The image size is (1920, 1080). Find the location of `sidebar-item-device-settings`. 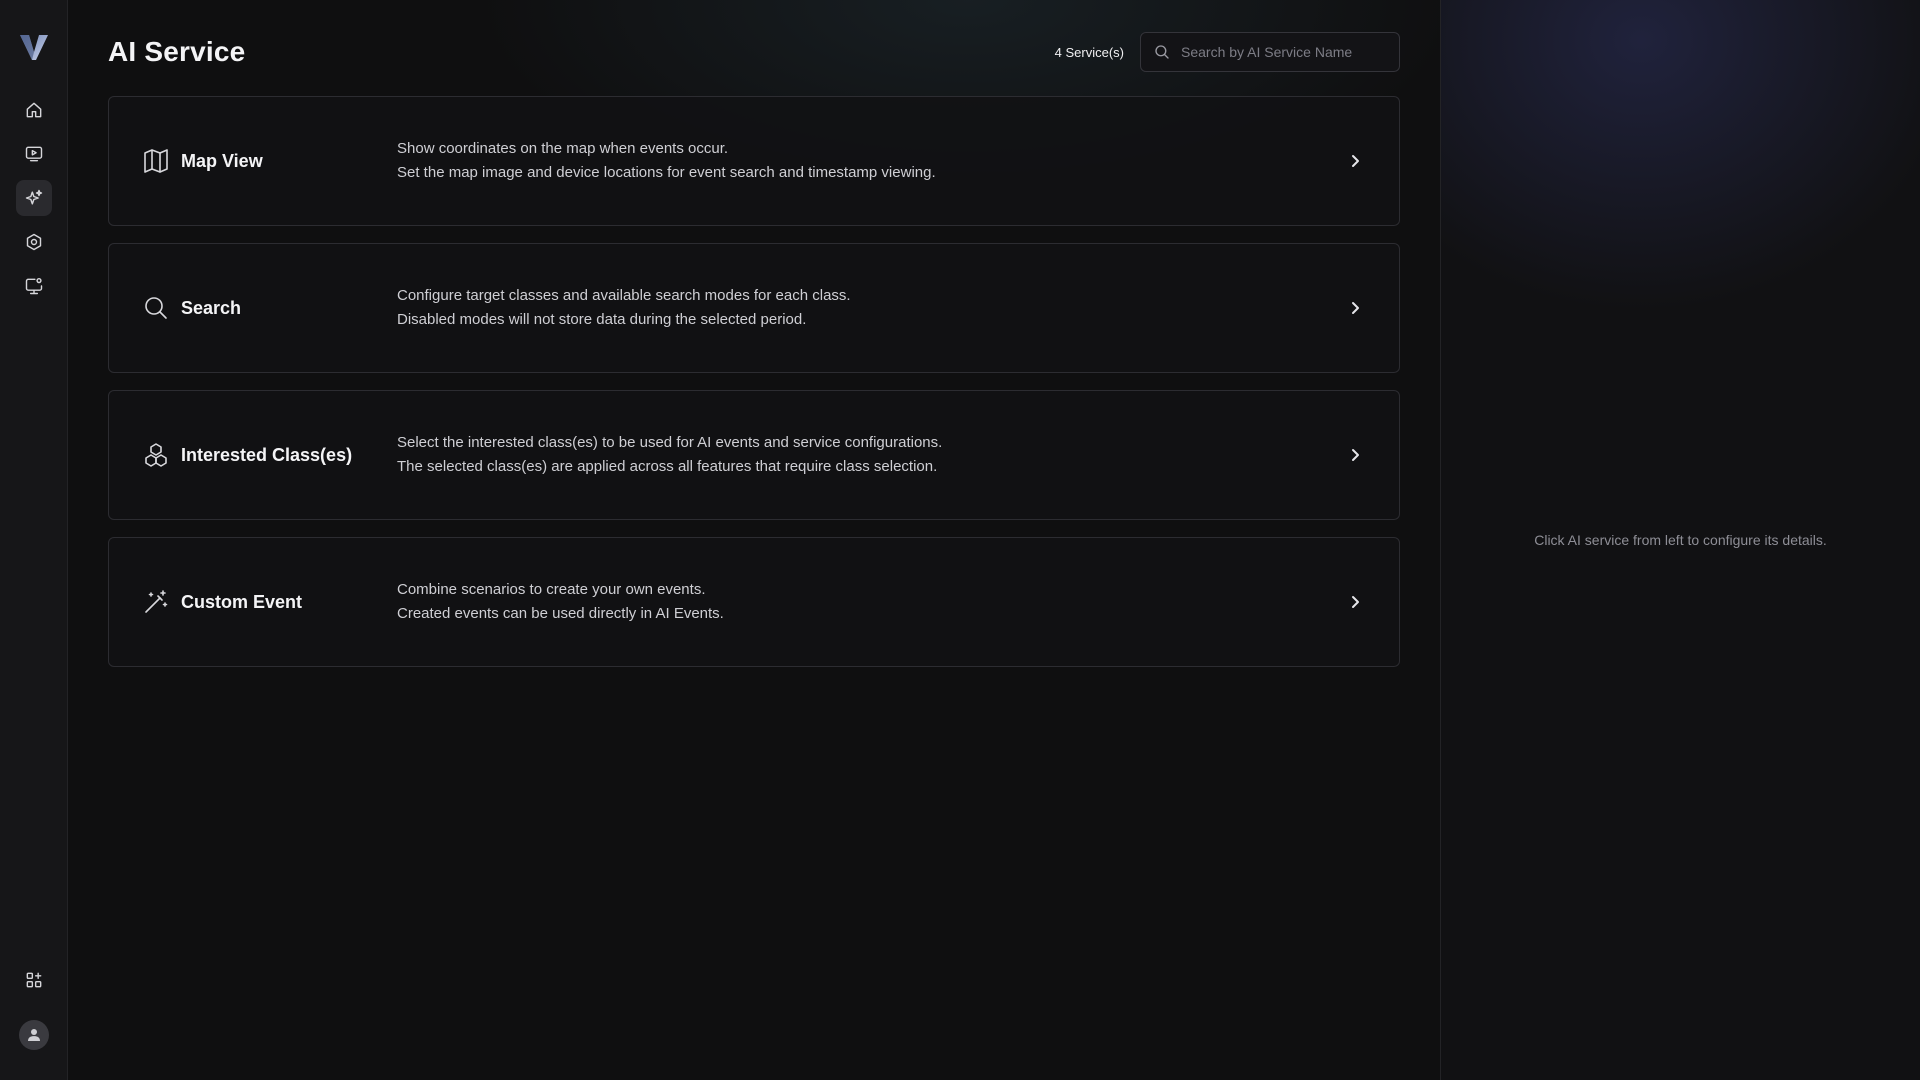

sidebar-item-device-settings is located at coordinates (34, 286).